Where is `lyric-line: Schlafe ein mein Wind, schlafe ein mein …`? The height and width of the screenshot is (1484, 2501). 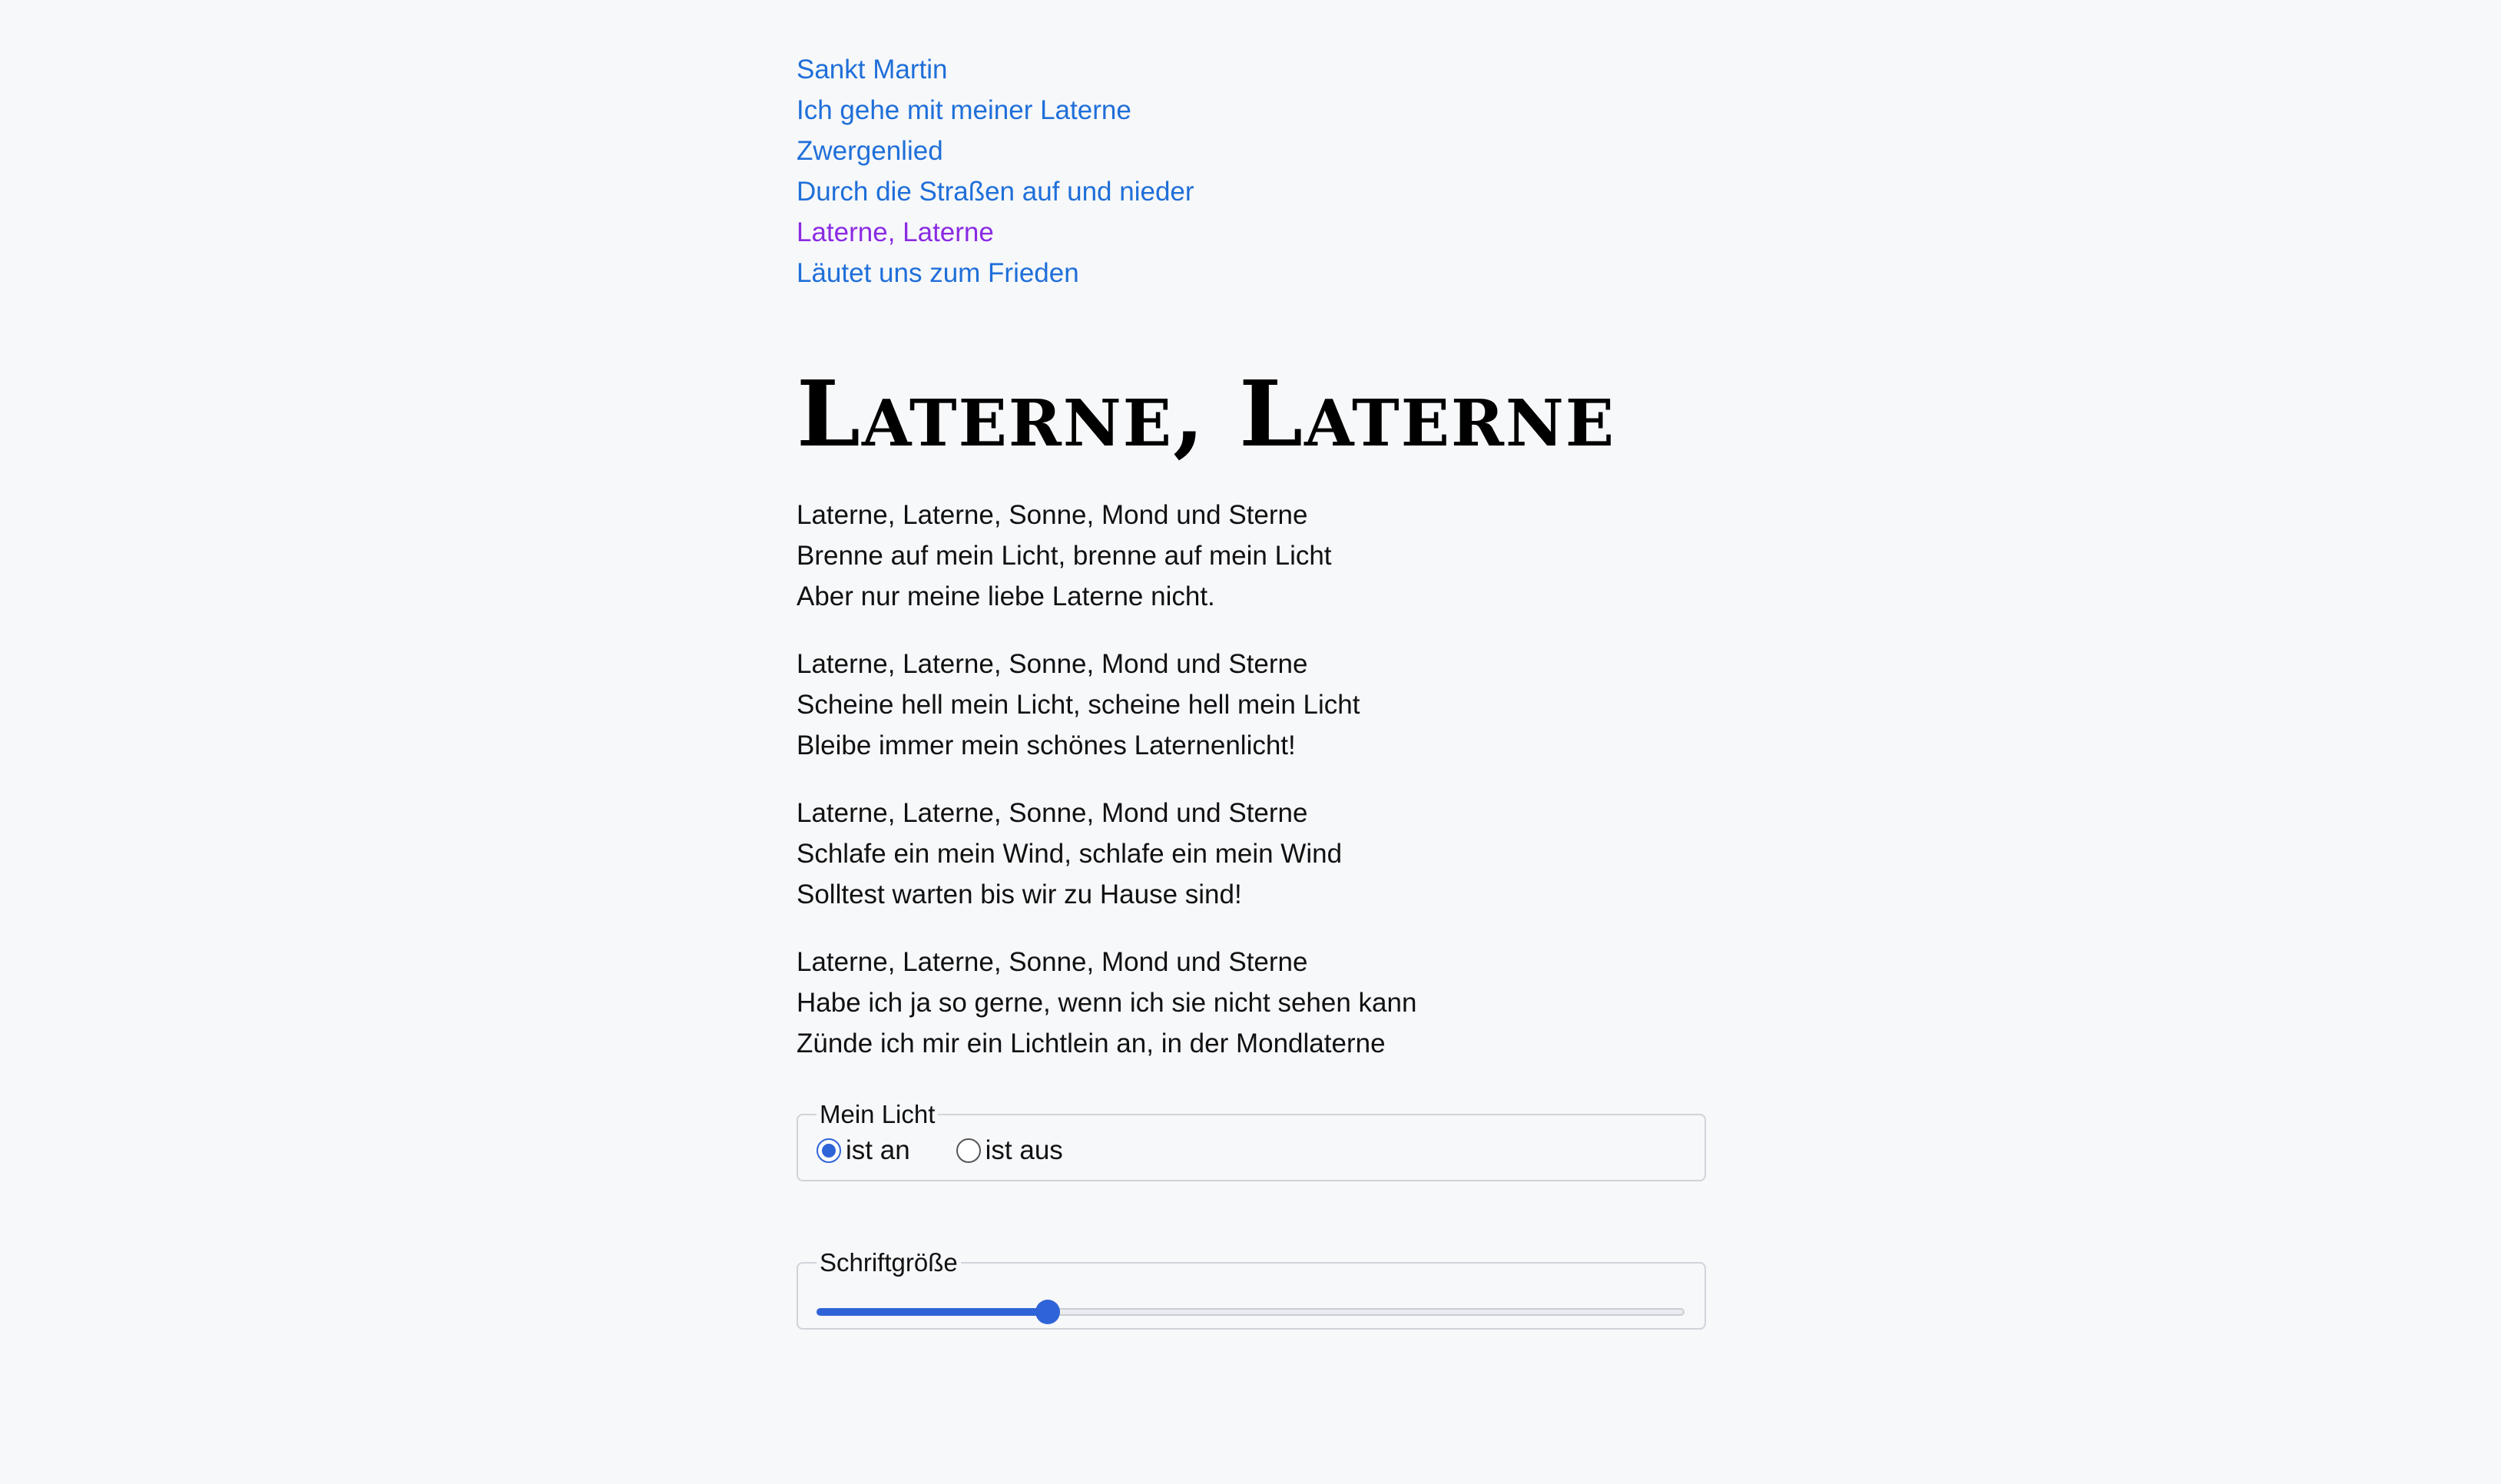 lyric-line: Schlafe ein mein Wind, schlafe ein mein … is located at coordinates (1070, 854).